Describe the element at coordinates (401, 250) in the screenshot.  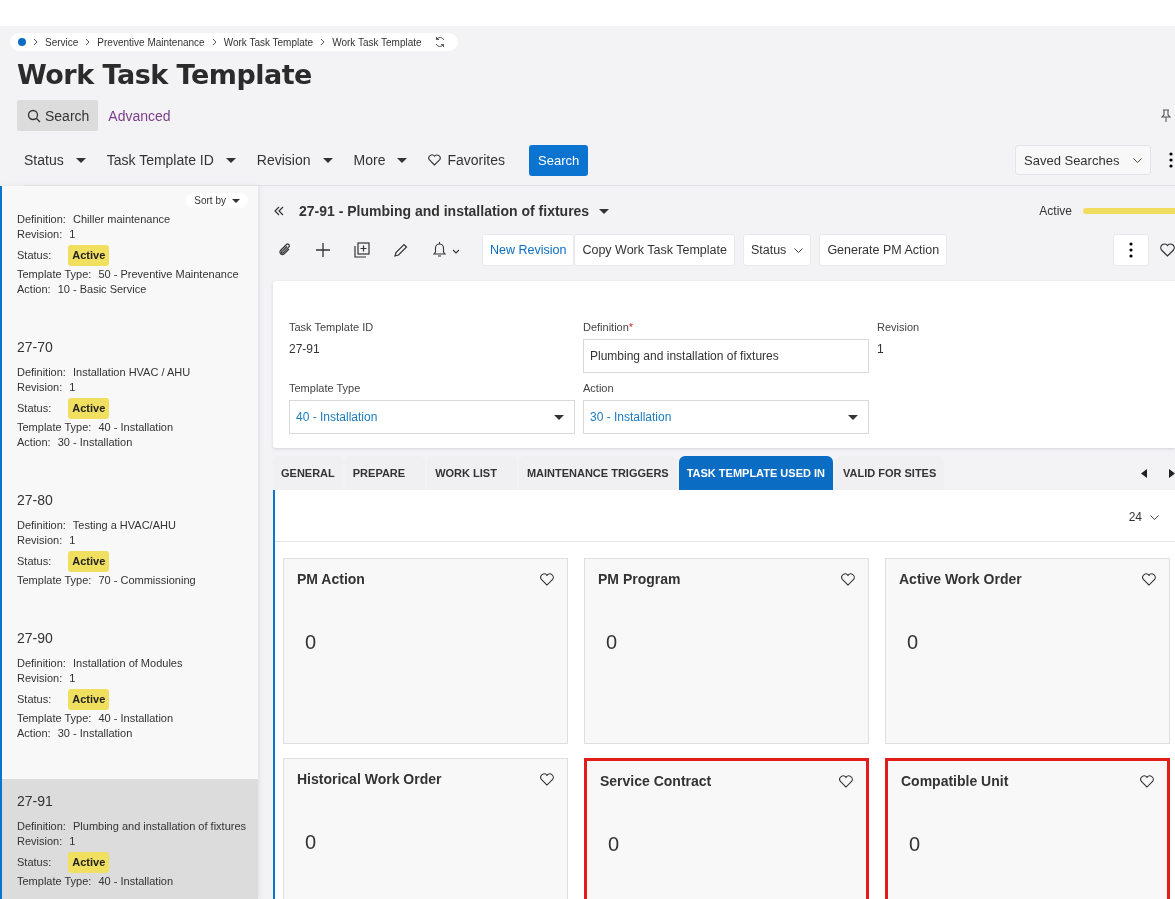
I see `pencil-icon` at that location.